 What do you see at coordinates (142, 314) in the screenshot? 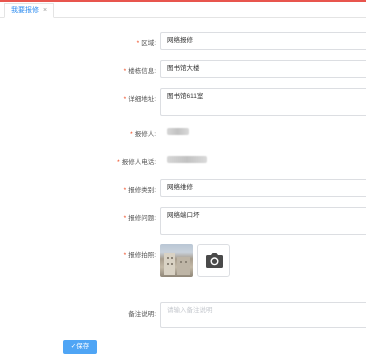
I see `remark-label: 备注说明:` at bounding box center [142, 314].